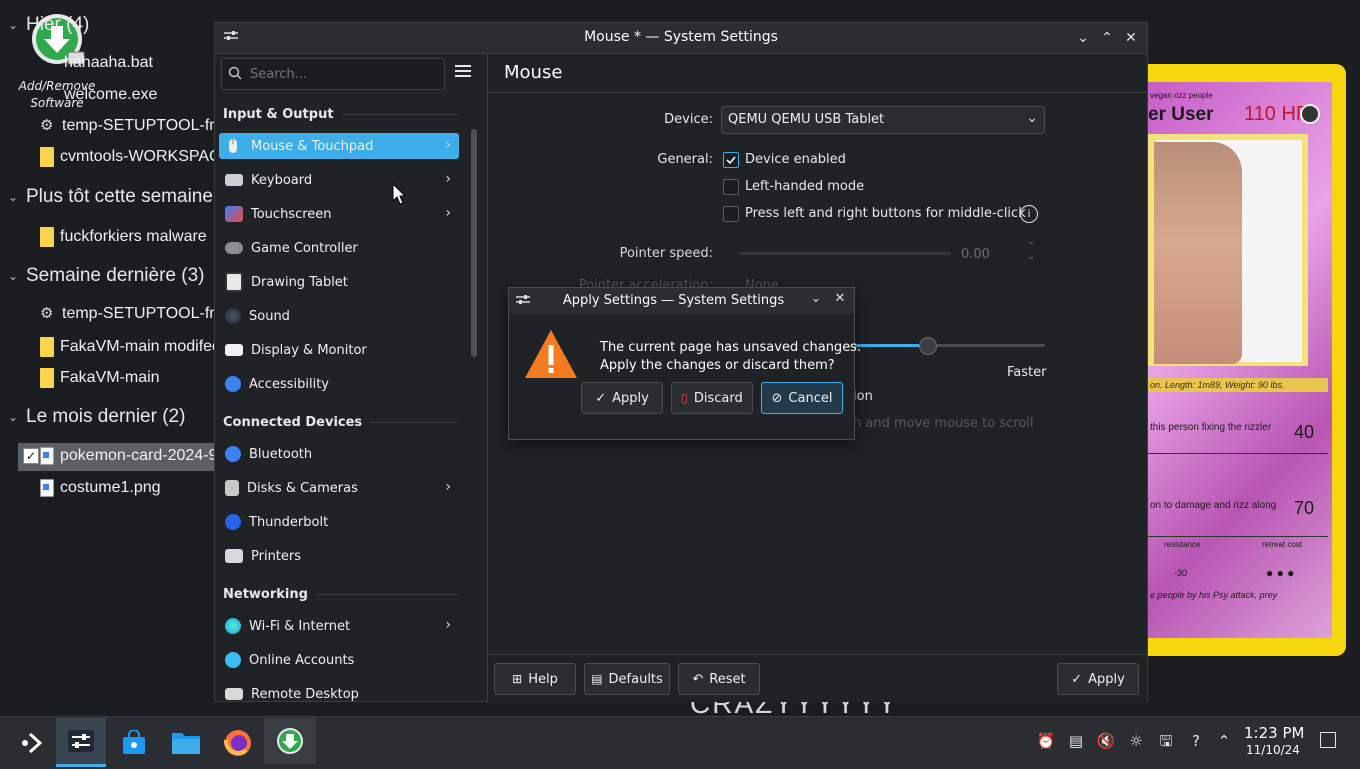 The width and height of the screenshot is (1360, 769). What do you see at coordinates (681, 301) in the screenshot?
I see `dialog-titlebar: Apply Settings — System Settings ⌄ ✕` at bounding box center [681, 301].